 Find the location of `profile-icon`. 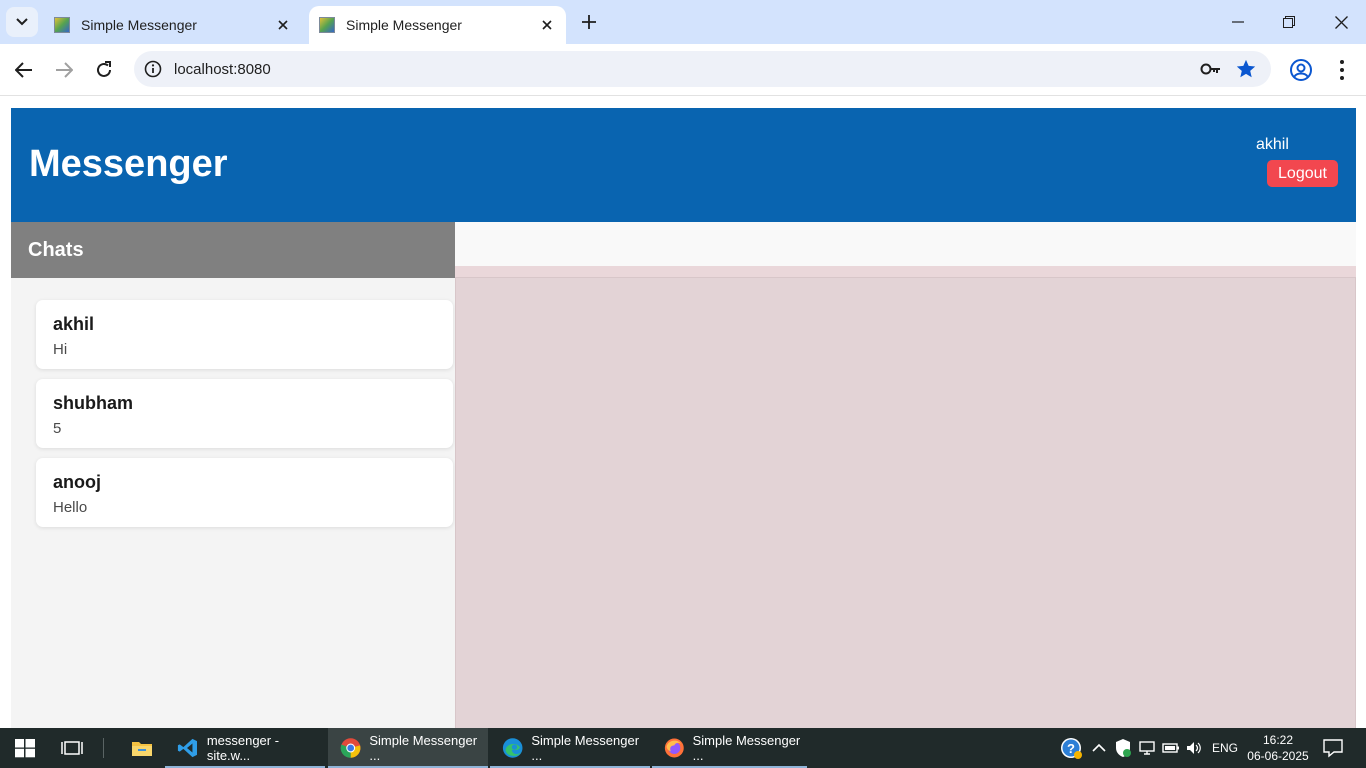

profile-icon is located at coordinates (1301, 70).